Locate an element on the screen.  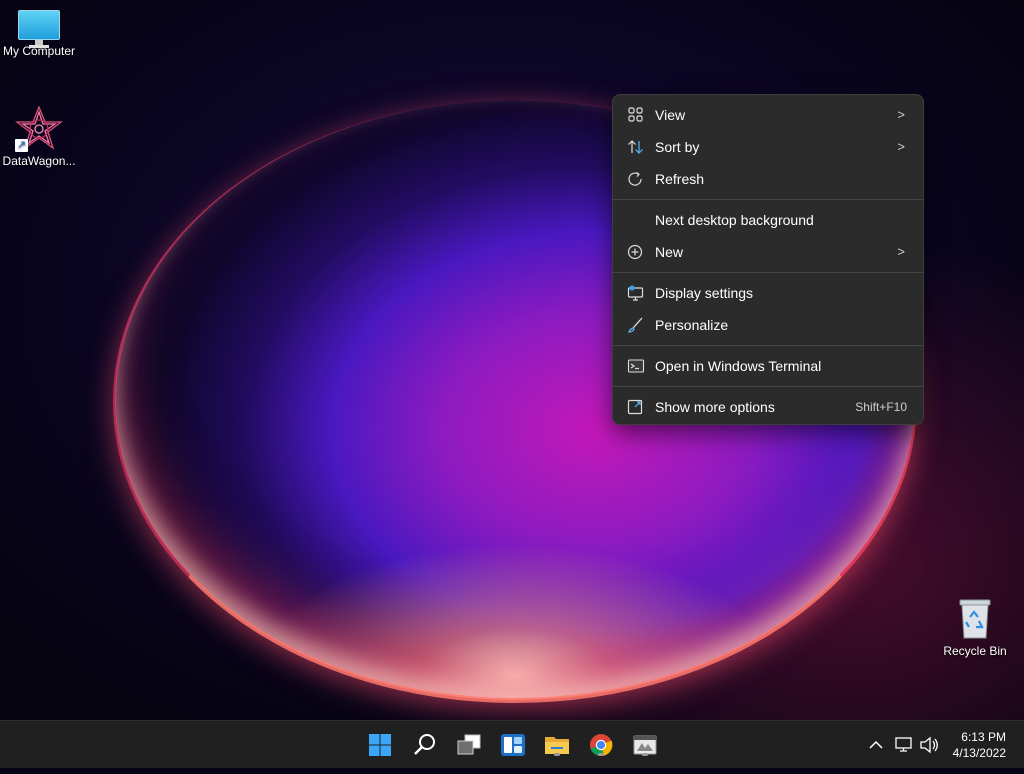
menu-item-label: View is located at coordinates (670, 115).